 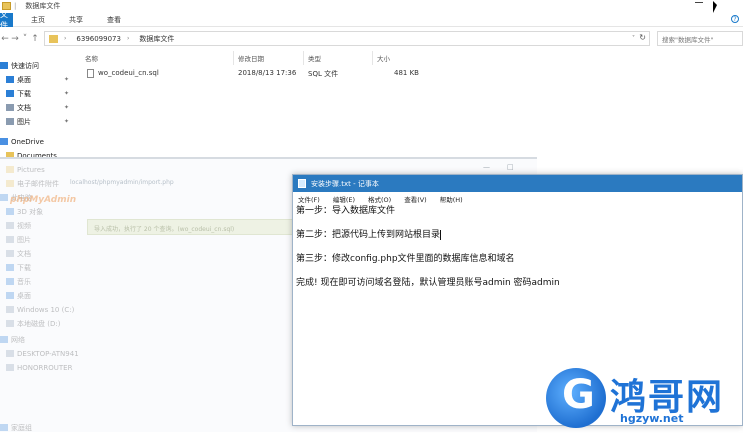 What do you see at coordinates (6, 20) in the screenshot?
I see `tab-file: 文件` at bounding box center [6, 20].